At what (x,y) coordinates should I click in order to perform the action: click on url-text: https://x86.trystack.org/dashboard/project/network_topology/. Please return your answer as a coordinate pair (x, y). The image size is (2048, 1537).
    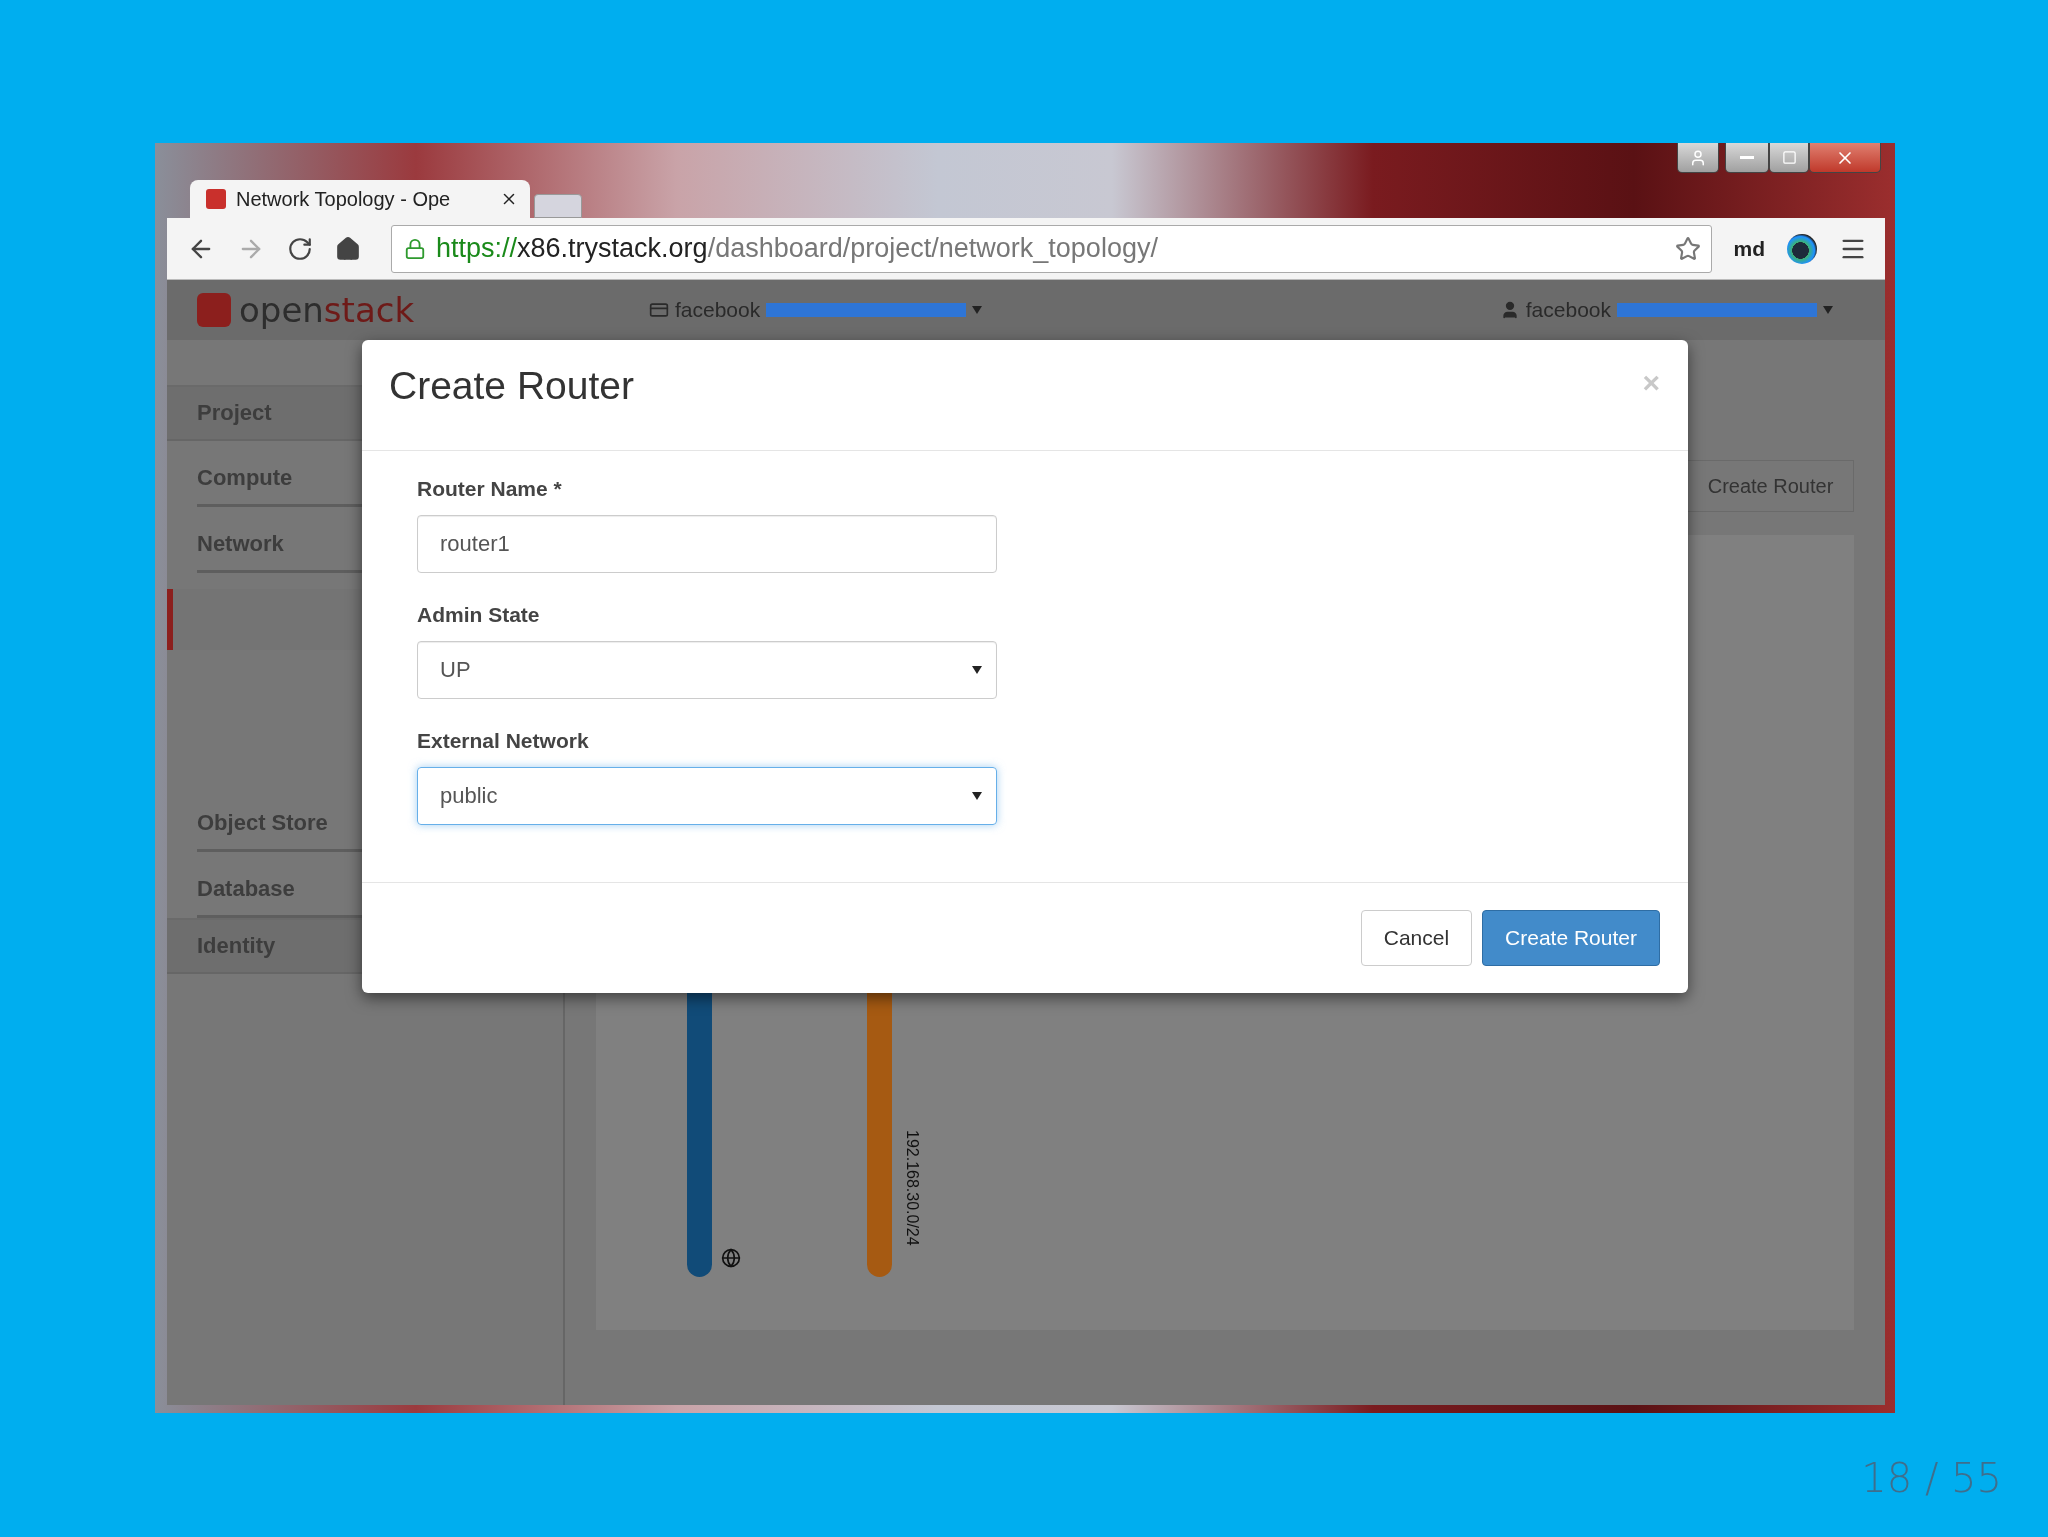
    Looking at the image, I should click on (797, 248).